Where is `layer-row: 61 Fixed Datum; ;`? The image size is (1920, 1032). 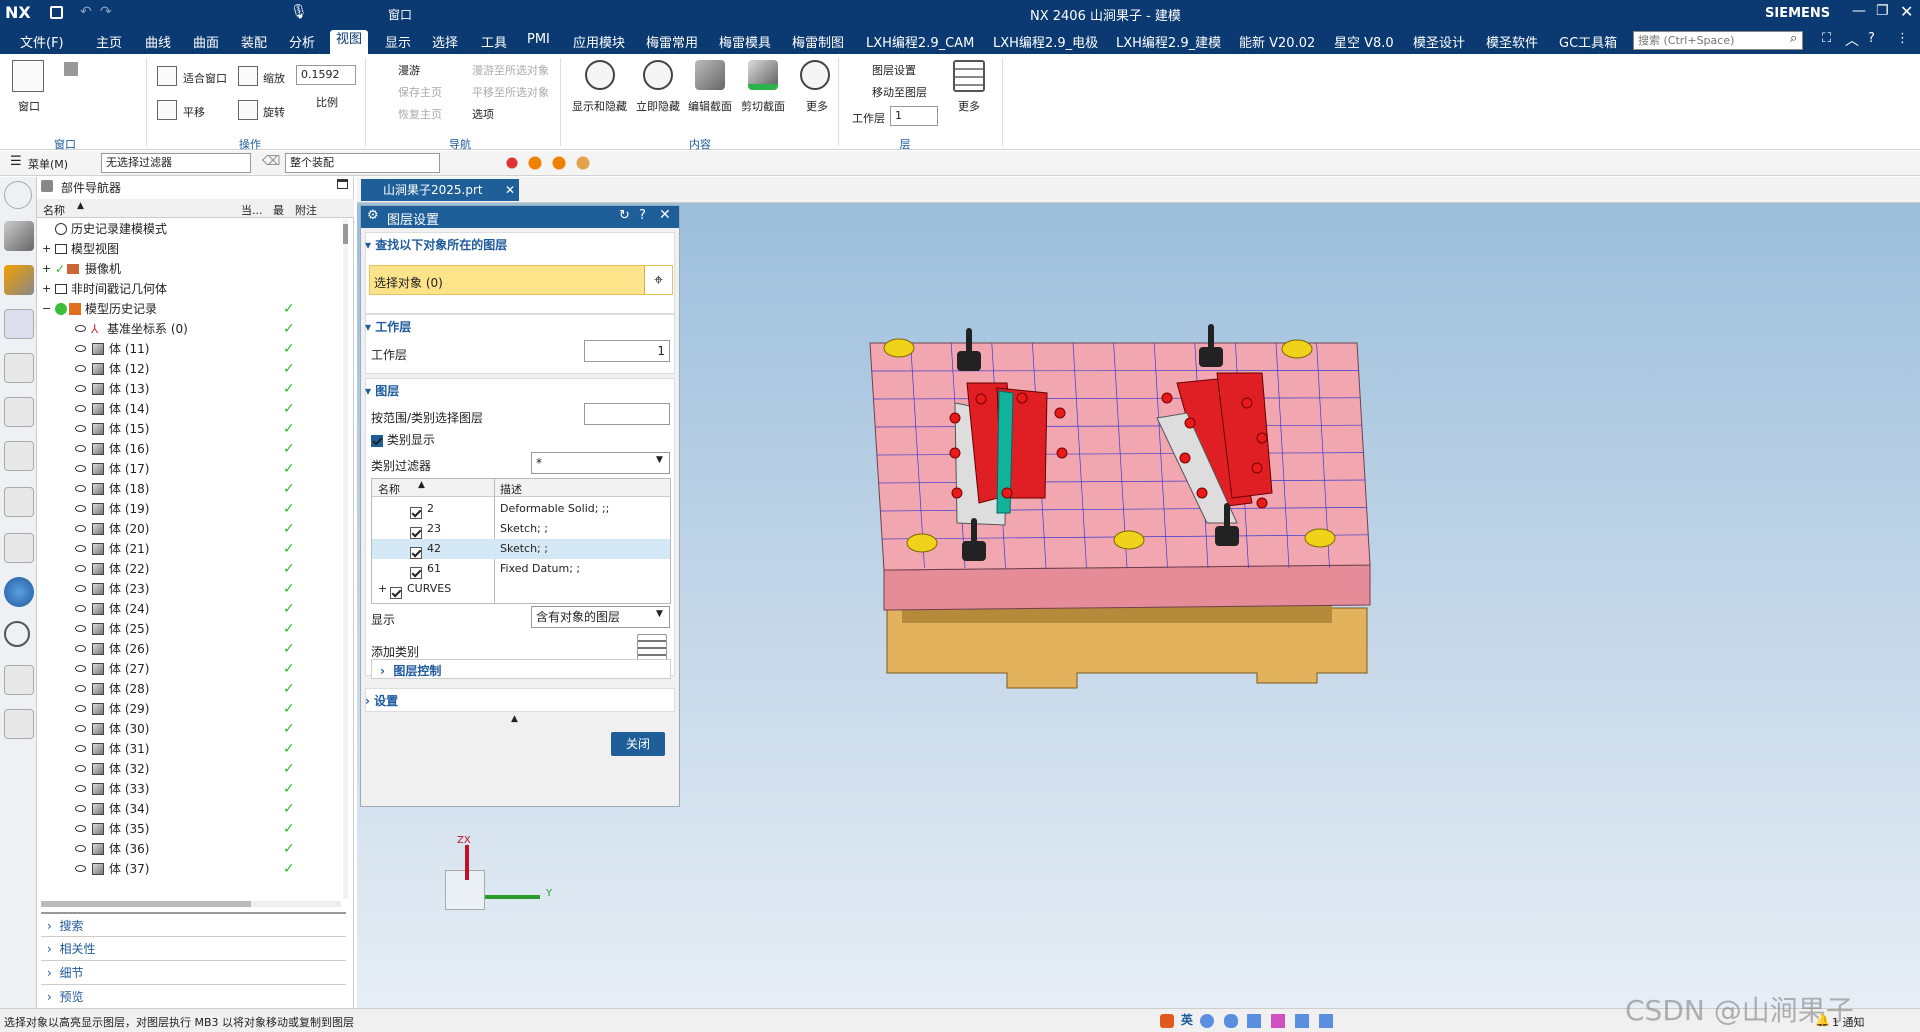 layer-row: 61 Fixed Datum; ; is located at coordinates (521, 569).